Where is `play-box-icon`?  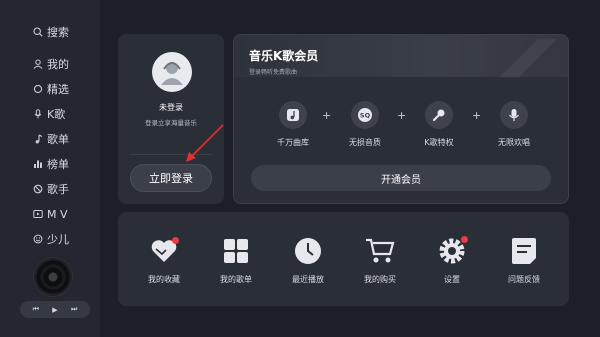
play-box-icon is located at coordinates (37, 214).